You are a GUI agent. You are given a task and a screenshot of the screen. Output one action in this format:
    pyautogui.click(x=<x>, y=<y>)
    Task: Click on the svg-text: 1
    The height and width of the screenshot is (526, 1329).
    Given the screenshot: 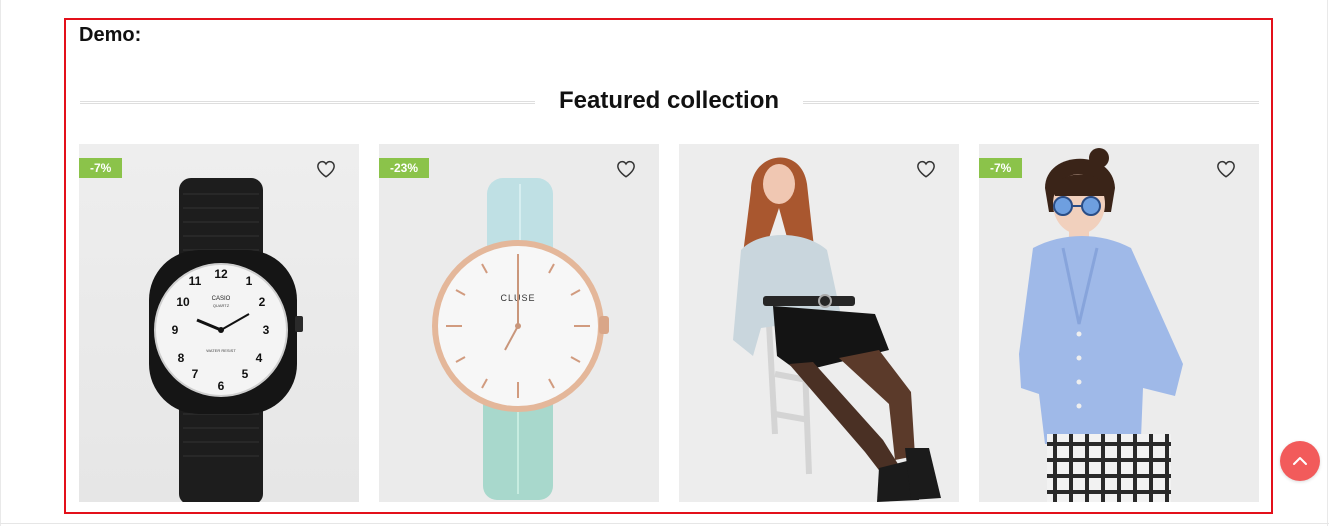 What is the action you would take?
    pyautogui.click(x=249, y=281)
    